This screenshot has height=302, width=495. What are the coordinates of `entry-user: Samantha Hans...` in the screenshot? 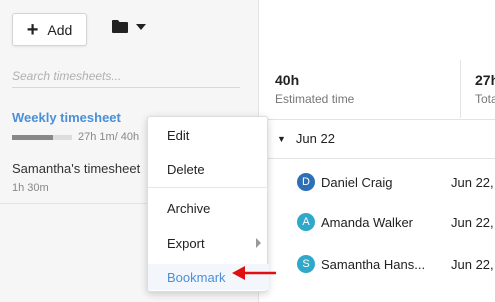 It's located at (373, 264).